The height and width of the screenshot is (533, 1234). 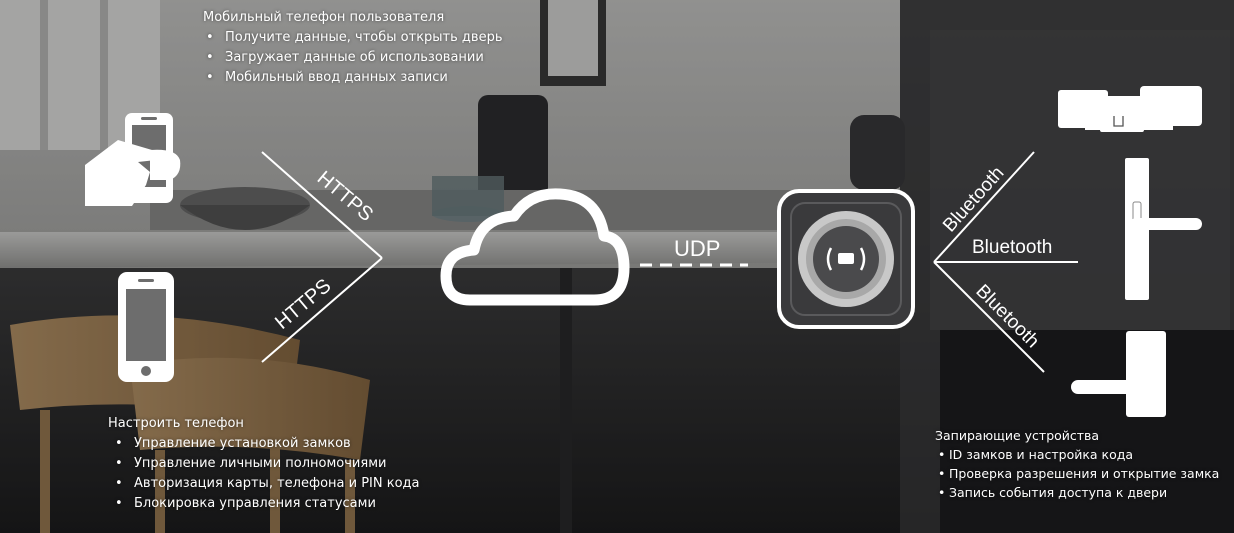 I want to click on vertical-door-lock-icon: ((•)), so click(x=1163, y=229).